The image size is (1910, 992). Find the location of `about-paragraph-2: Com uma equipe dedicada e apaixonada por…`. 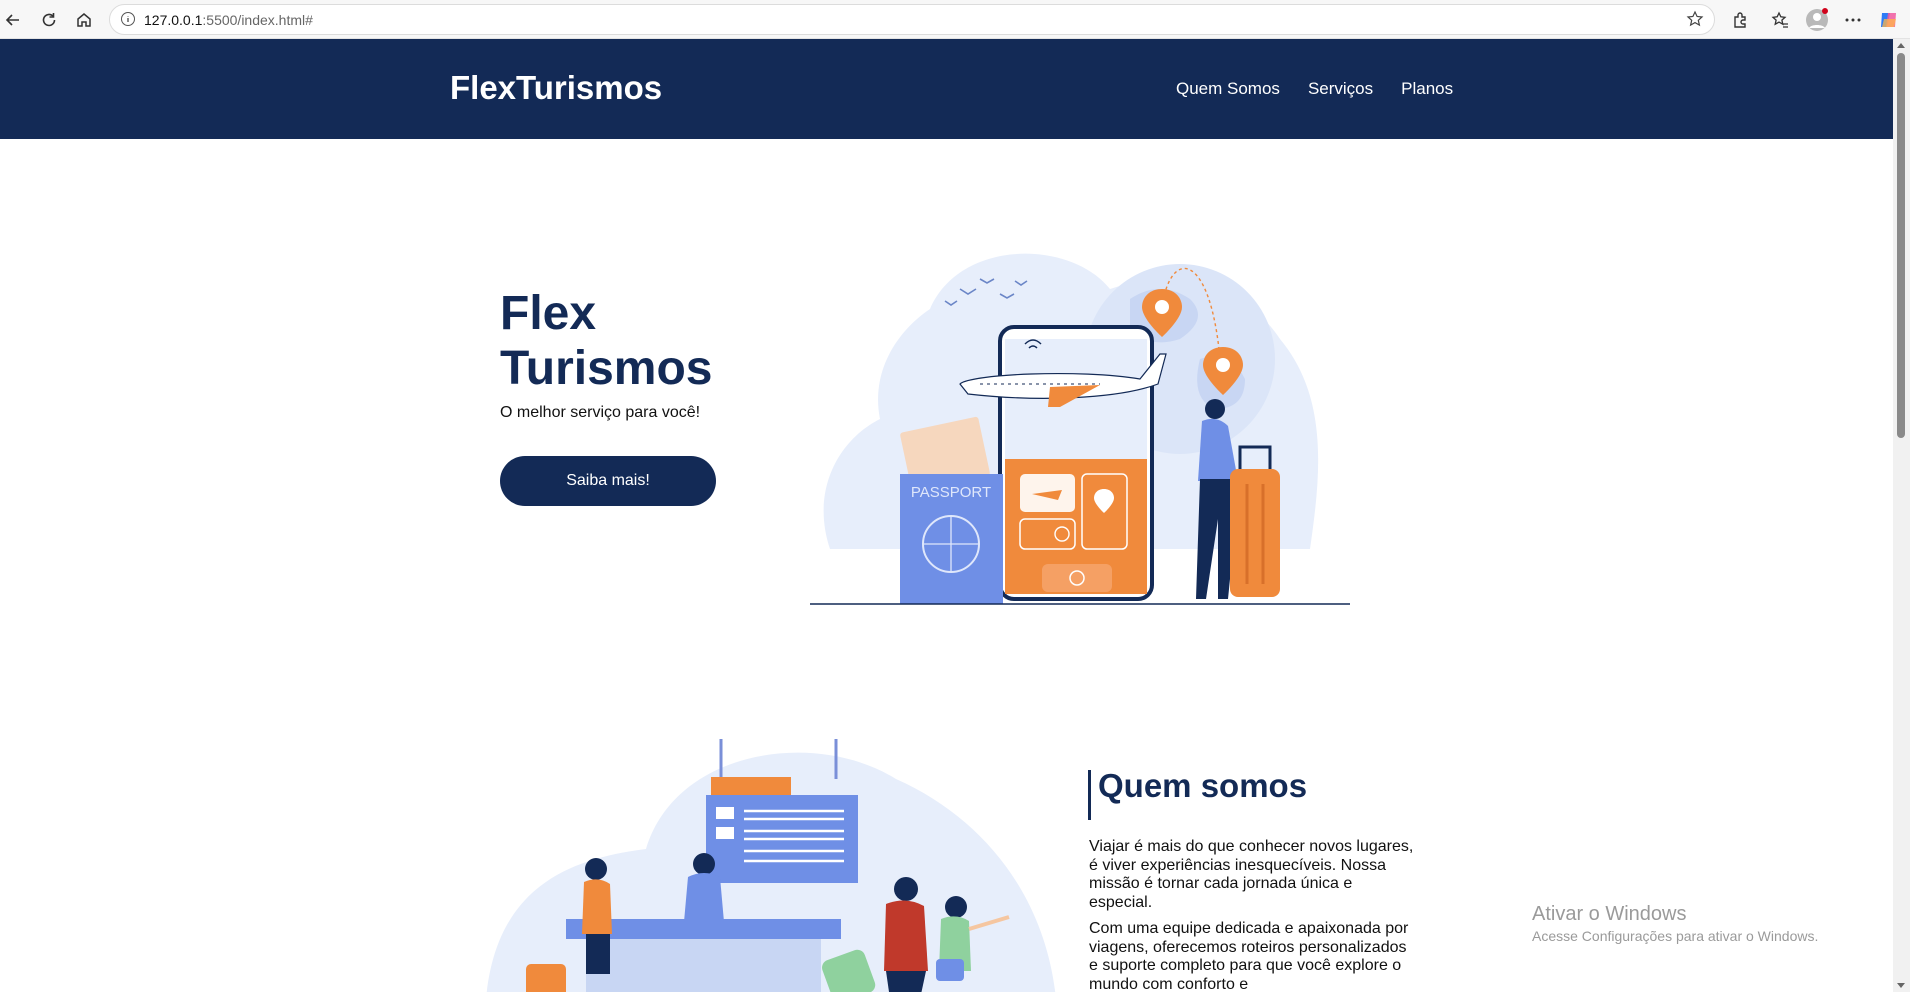

about-paragraph-2: Com uma equipe dedicada e apaixonada por… is located at coordinates (1249, 956).